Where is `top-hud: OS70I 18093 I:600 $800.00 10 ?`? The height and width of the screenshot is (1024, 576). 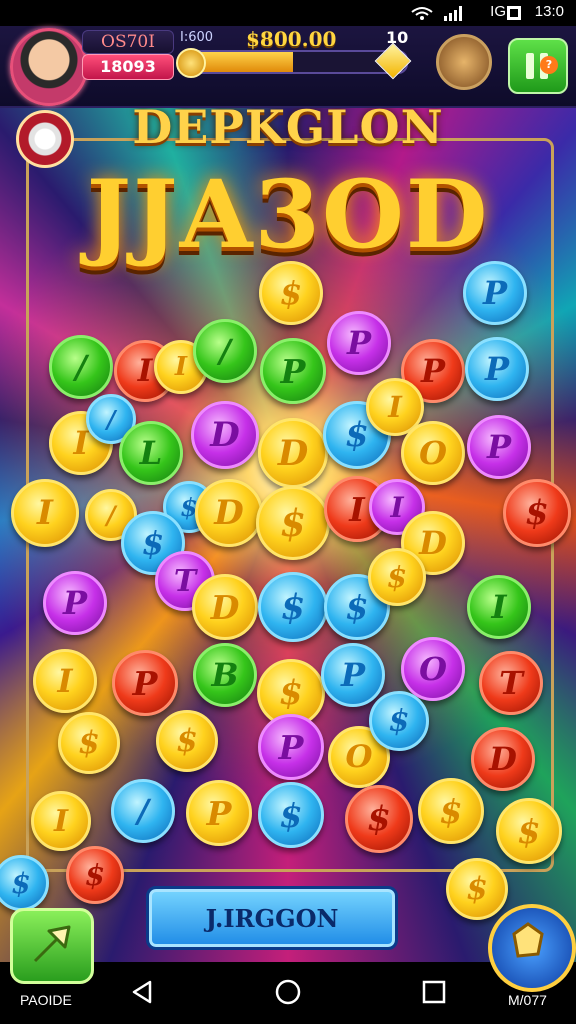 top-hud: OS70I 18093 I:600 $800.00 10 ? is located at coordinates (288, 67).